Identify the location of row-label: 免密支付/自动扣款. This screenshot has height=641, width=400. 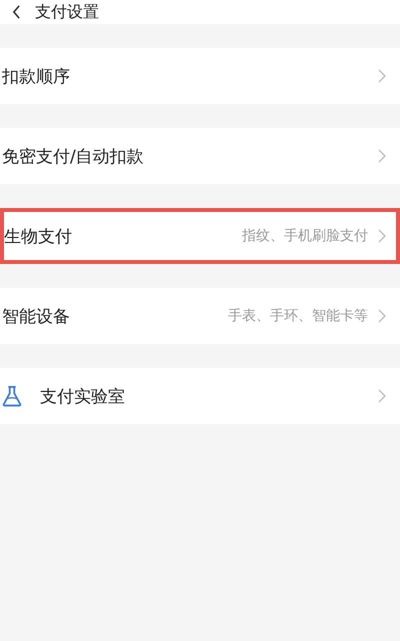
(73, 157).